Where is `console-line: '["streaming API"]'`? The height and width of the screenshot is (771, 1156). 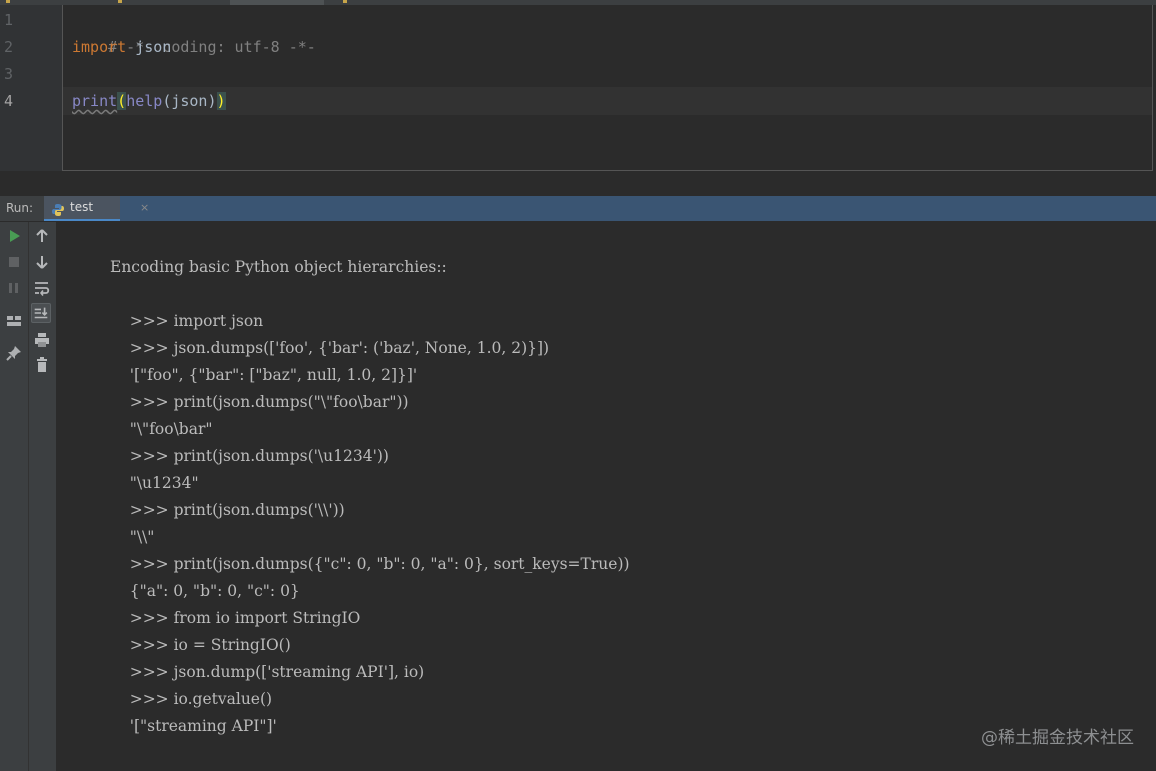 console-line: '["streaming API"]' is located at coordinates (193, 726).